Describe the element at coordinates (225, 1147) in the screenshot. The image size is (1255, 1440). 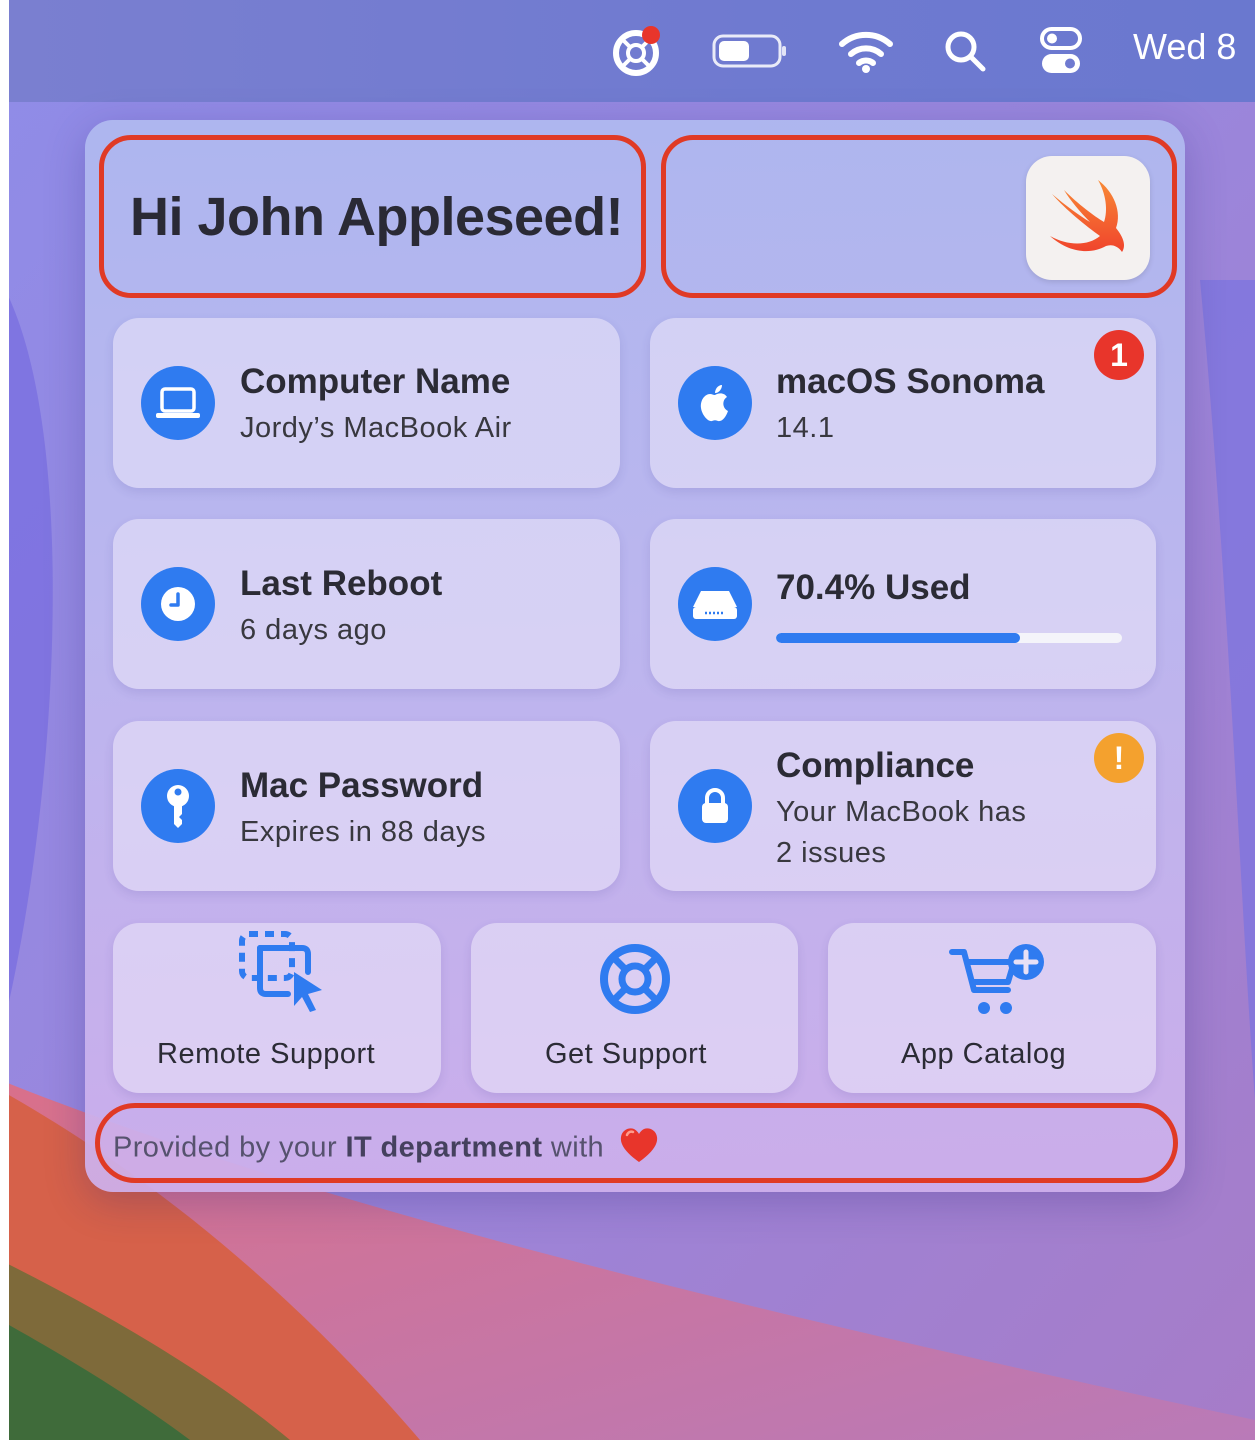
I see `footer-prefix: Provided by your` at that location.